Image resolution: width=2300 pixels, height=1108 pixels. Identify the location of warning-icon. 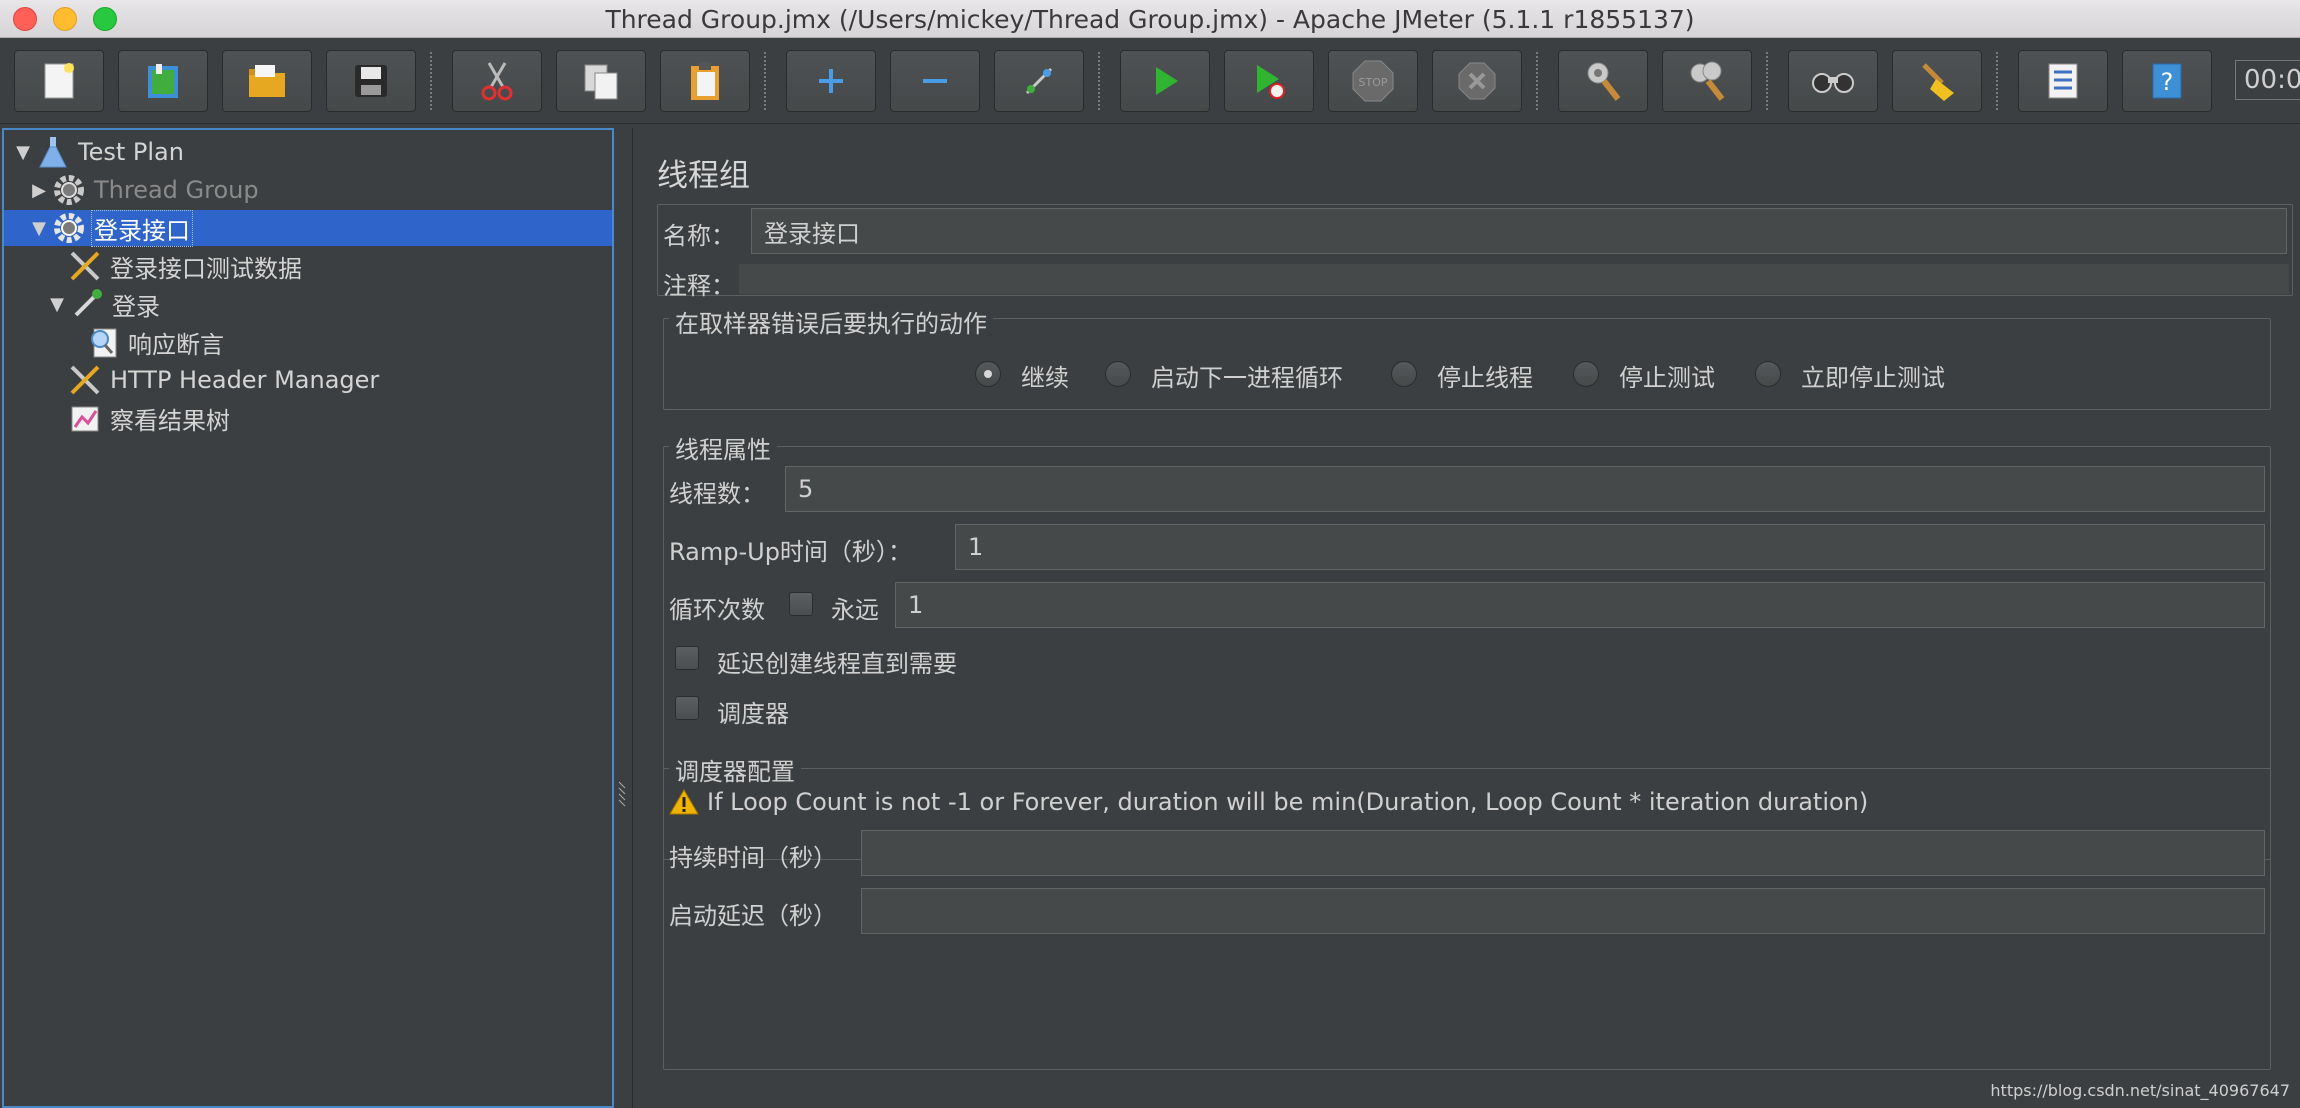
(684, 802).